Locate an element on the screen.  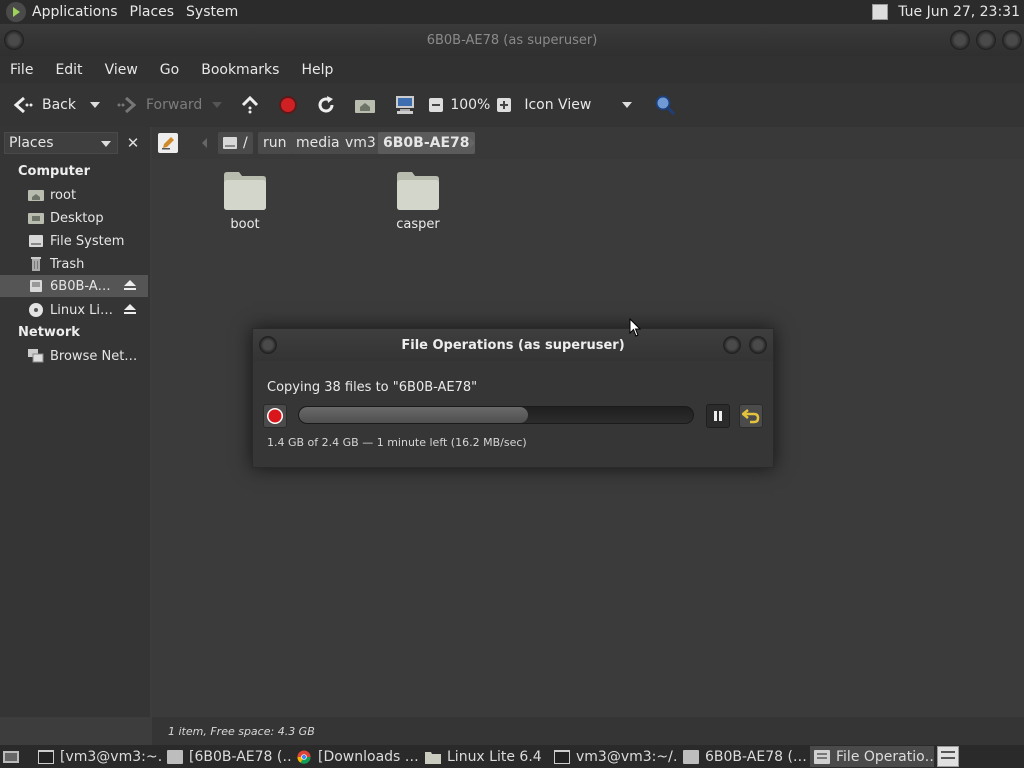
dialog-minimize-button is located at coordinates (732, 345).